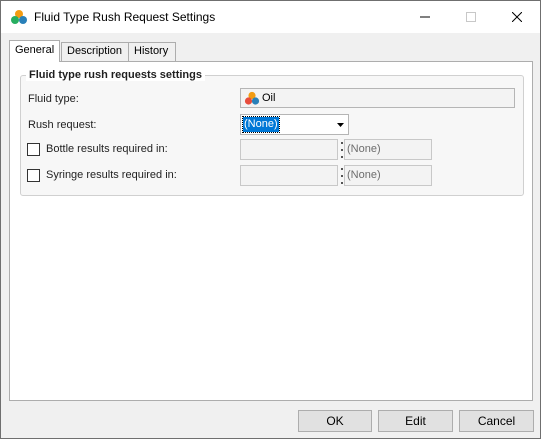 This screenshot has width=541, height=439. I want to click on tab-description: Description, so click(95, 51).